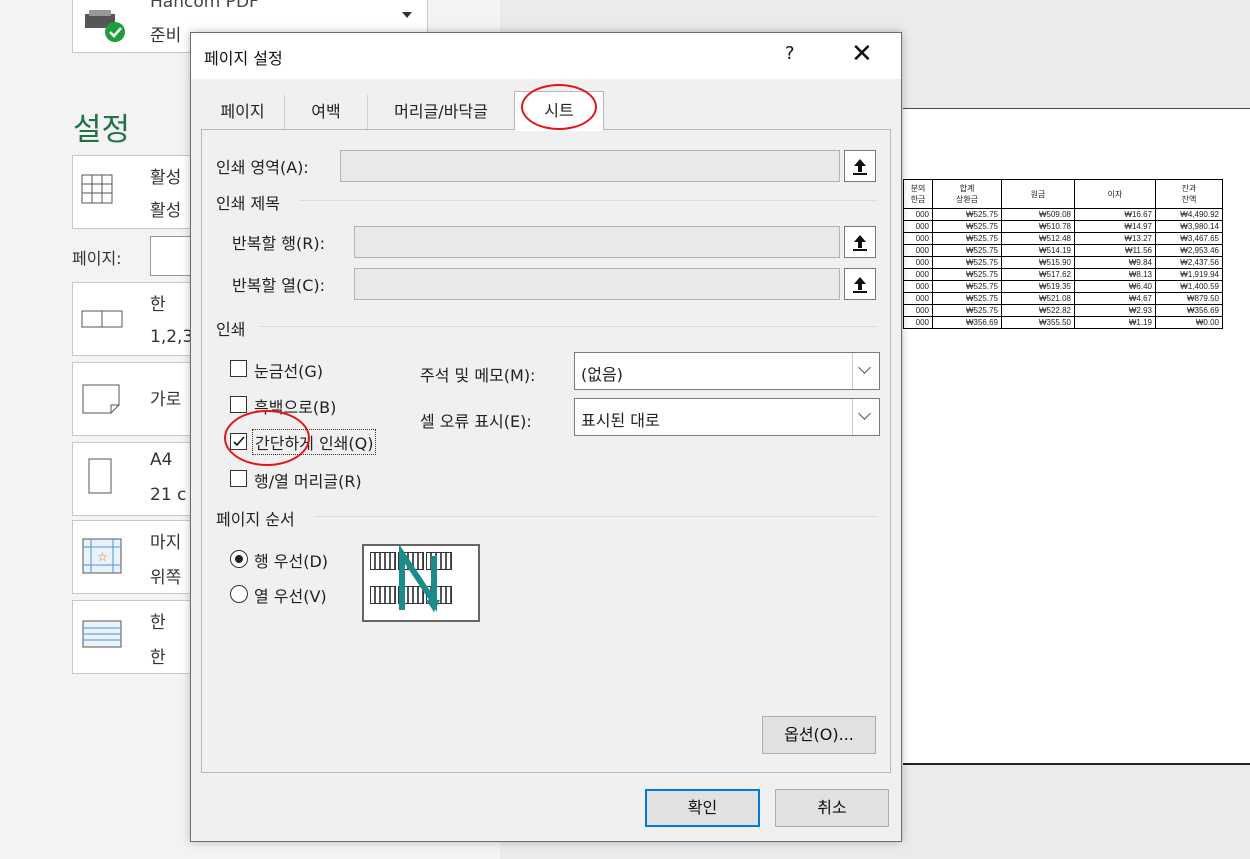 This screenshot has height=859, width=1250. Describe the element at coordinates (262, 167) in the screenshot. I see `print-area-label: 인쇄 영역(A):` at that location.